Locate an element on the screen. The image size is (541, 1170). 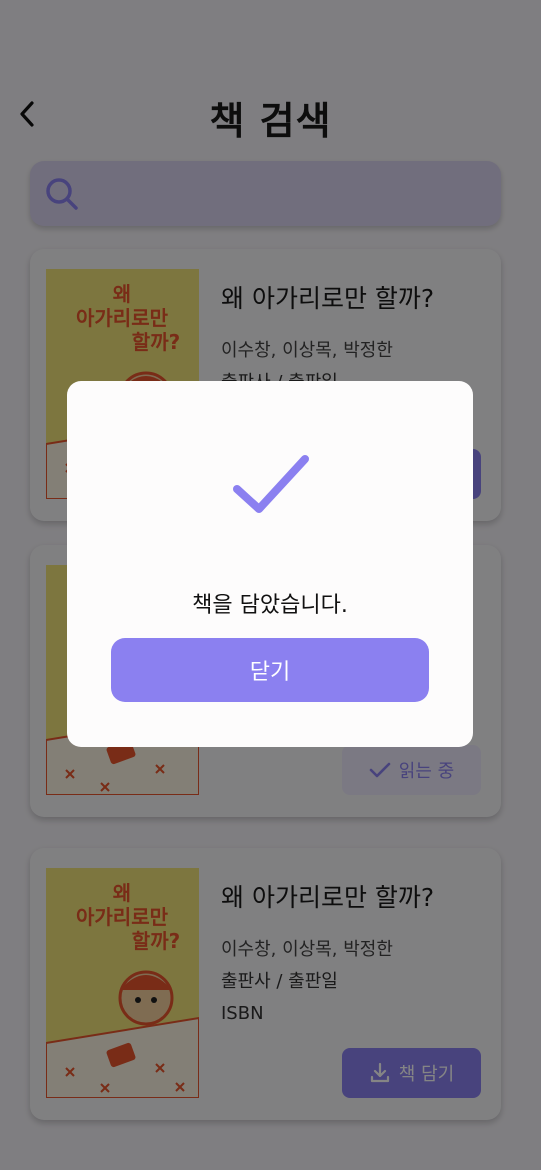
close-button: 닫기 is located at coordinates (270, 670).